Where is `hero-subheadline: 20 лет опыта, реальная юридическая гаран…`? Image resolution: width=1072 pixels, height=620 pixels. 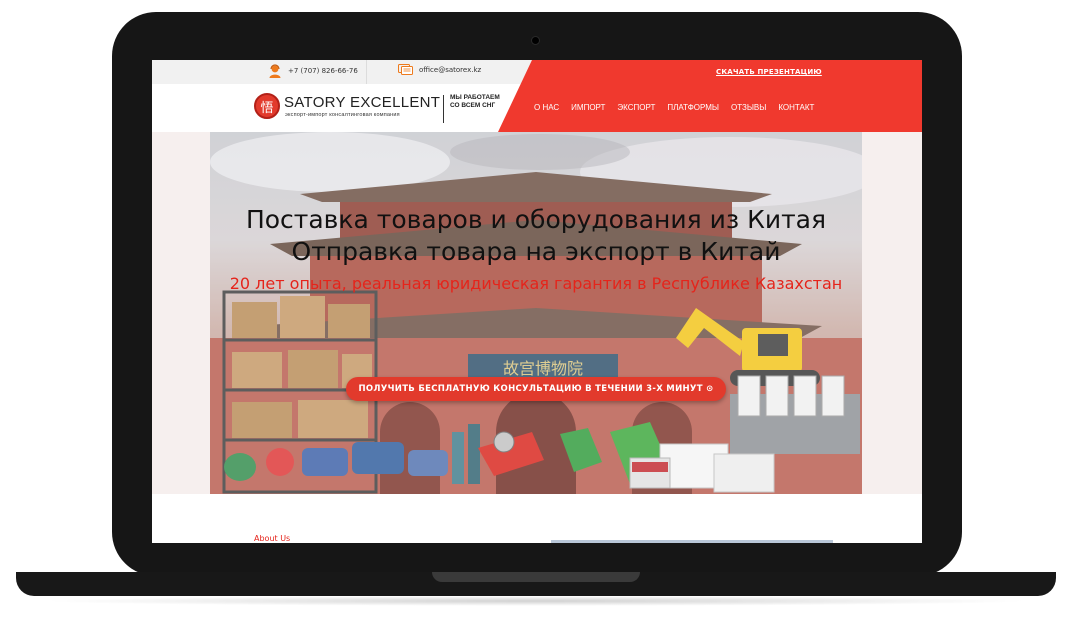 hero-subheadline: 20 лет опыта, реальная юридическая гаран… is located at coordinates (536, 283).